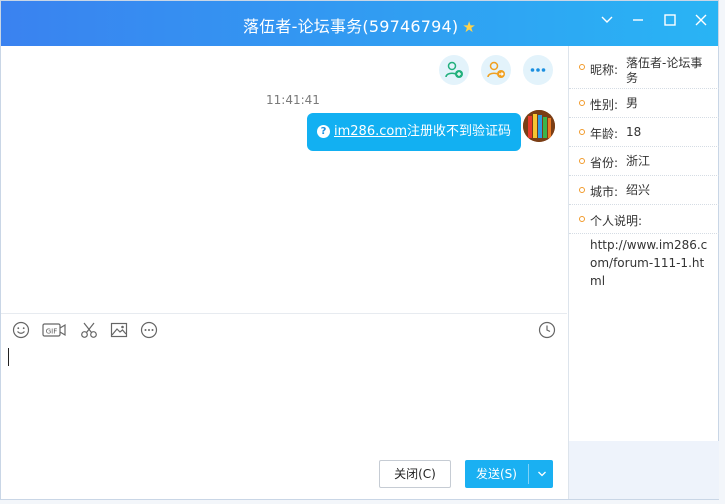  What do you see at coordinates (459, 131) in the screenshot?
I see `message-text: 注册收不到验证码` at bounding box center [459, 131].